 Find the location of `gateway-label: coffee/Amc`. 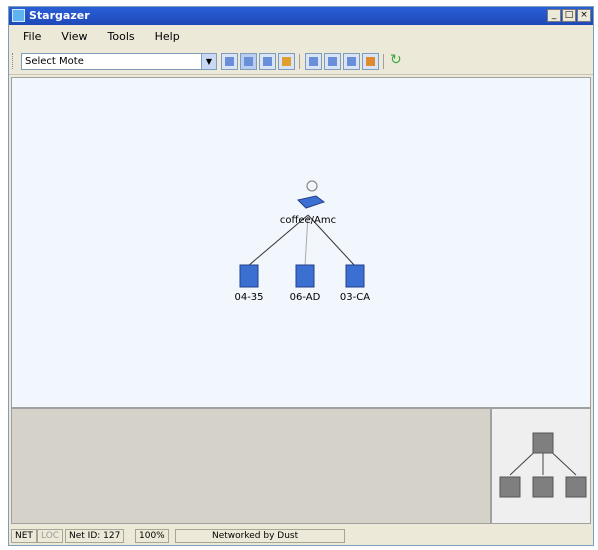

gateway-label: coffee/Amc is located at coordinates (308, 220).